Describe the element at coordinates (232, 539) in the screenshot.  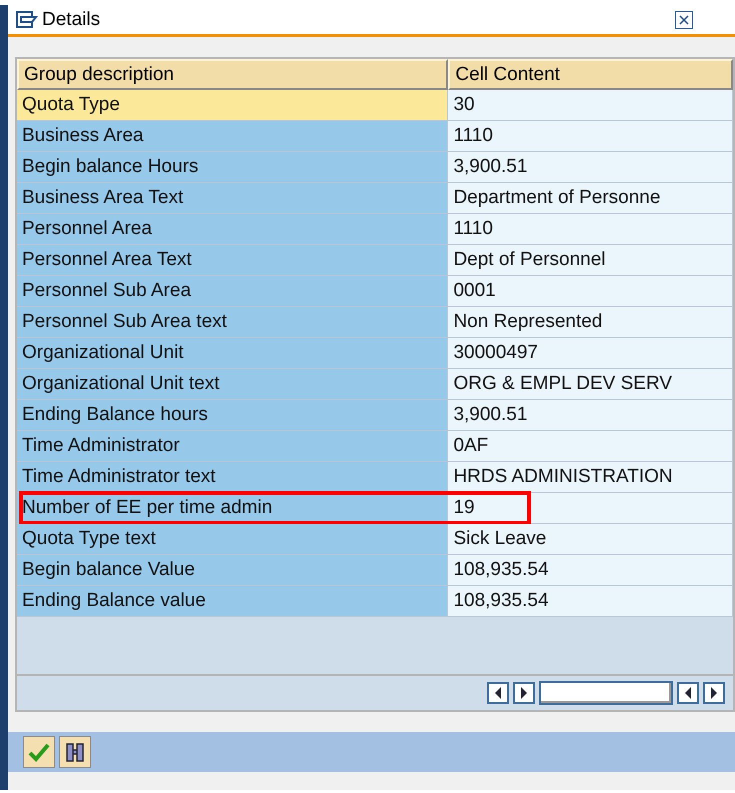
I see `table-cell: Quota Type text` at that location.